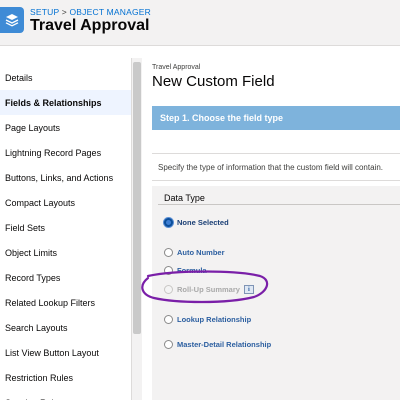 The width and height of the screenshot is (400, 400). Describe the element at coordinates (65, 252) in the screenshot. I see `sidebar-item-object-limits: Object Limits` at that location.